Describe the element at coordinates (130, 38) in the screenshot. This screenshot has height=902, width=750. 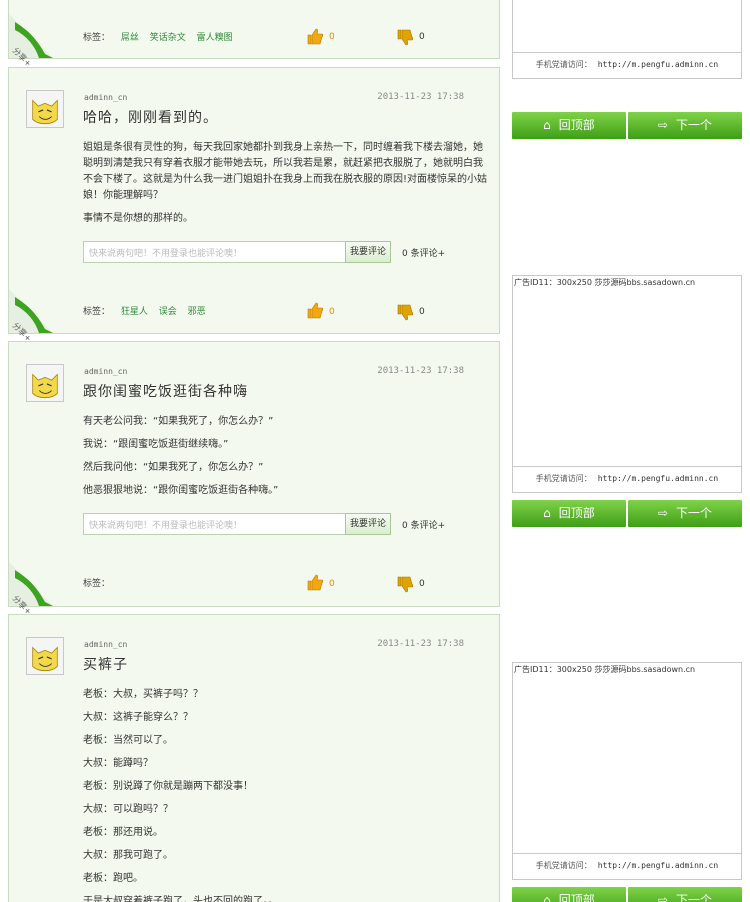
I see `tag-link: 屌丝` at that location.